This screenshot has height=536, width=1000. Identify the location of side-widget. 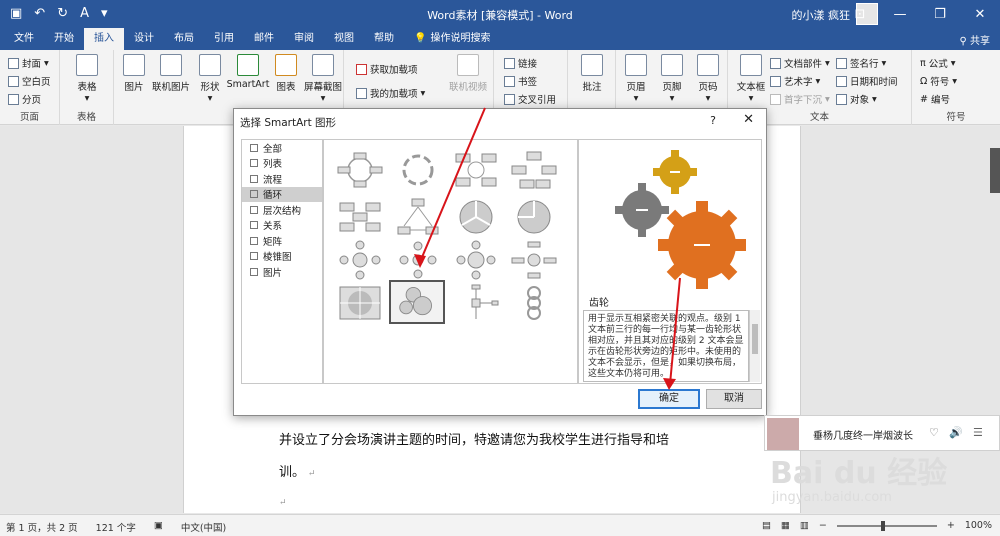
(995, 170).